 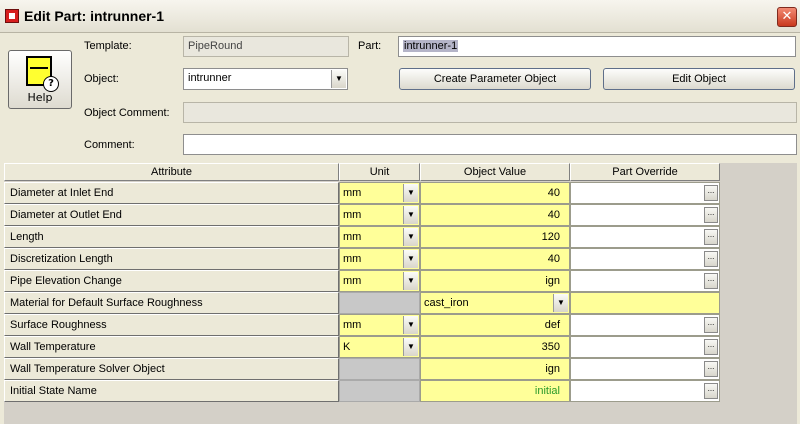 I want to click on unit-value: K, so click(x=347, y=347).